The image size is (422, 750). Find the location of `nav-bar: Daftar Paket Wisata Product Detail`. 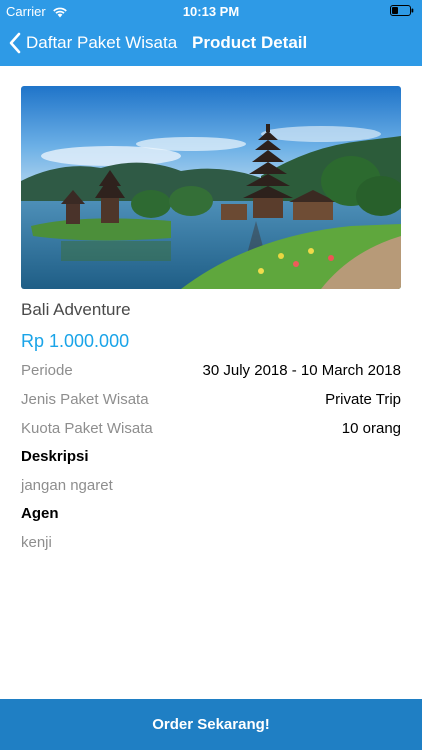

nav-bar: Daftar Paket Wisata Product Detail is located at coordinates (211, 44).